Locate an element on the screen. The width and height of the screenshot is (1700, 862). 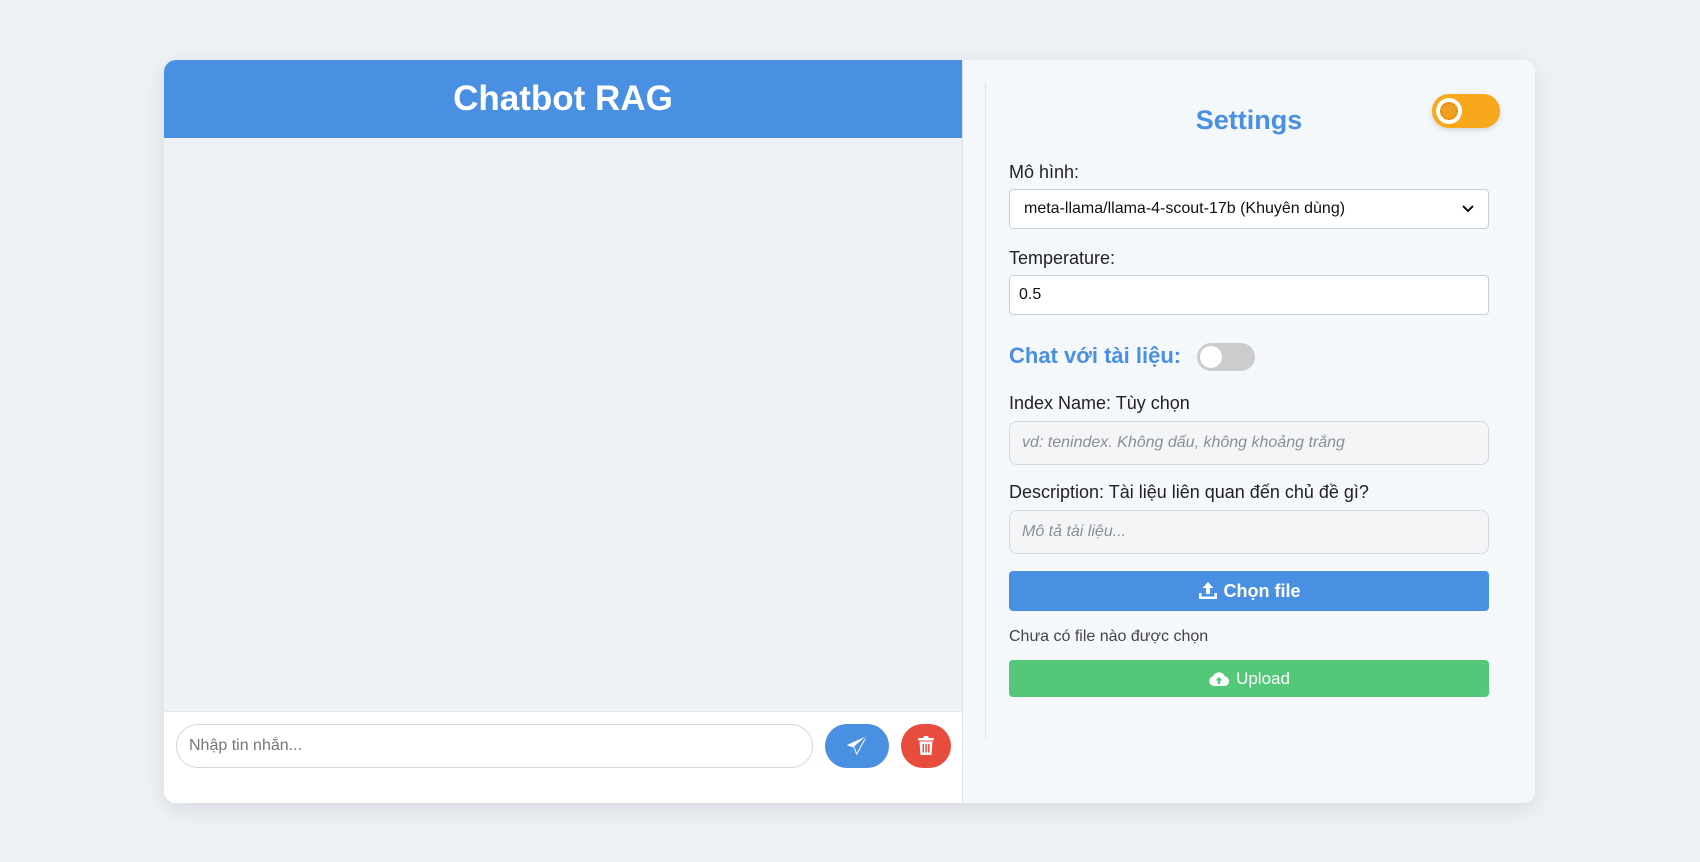
description-input is located at coordinates (1249, 532).